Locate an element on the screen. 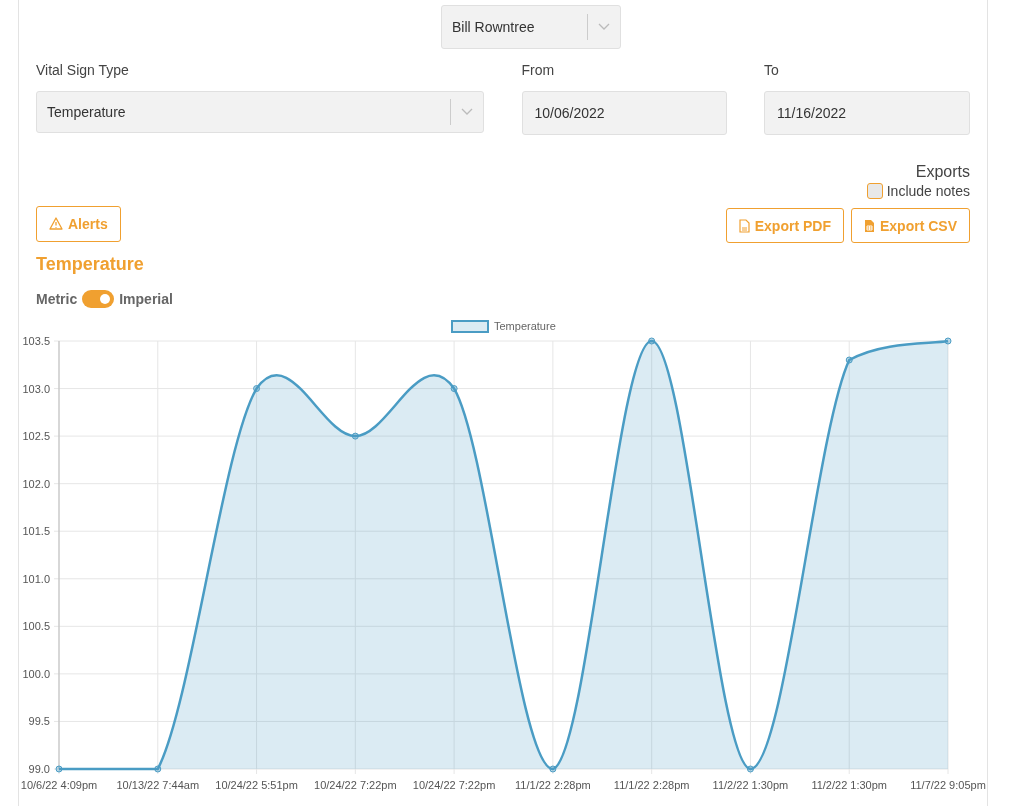  date-field: 11/16/2022 is located at coordinates (867, 113).